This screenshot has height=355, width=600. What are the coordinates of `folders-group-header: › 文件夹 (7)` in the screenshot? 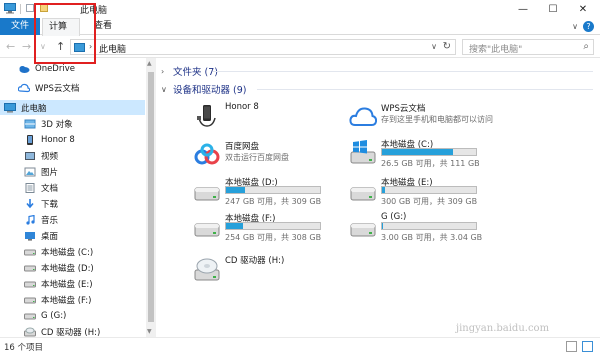 It's located at (189, 71).